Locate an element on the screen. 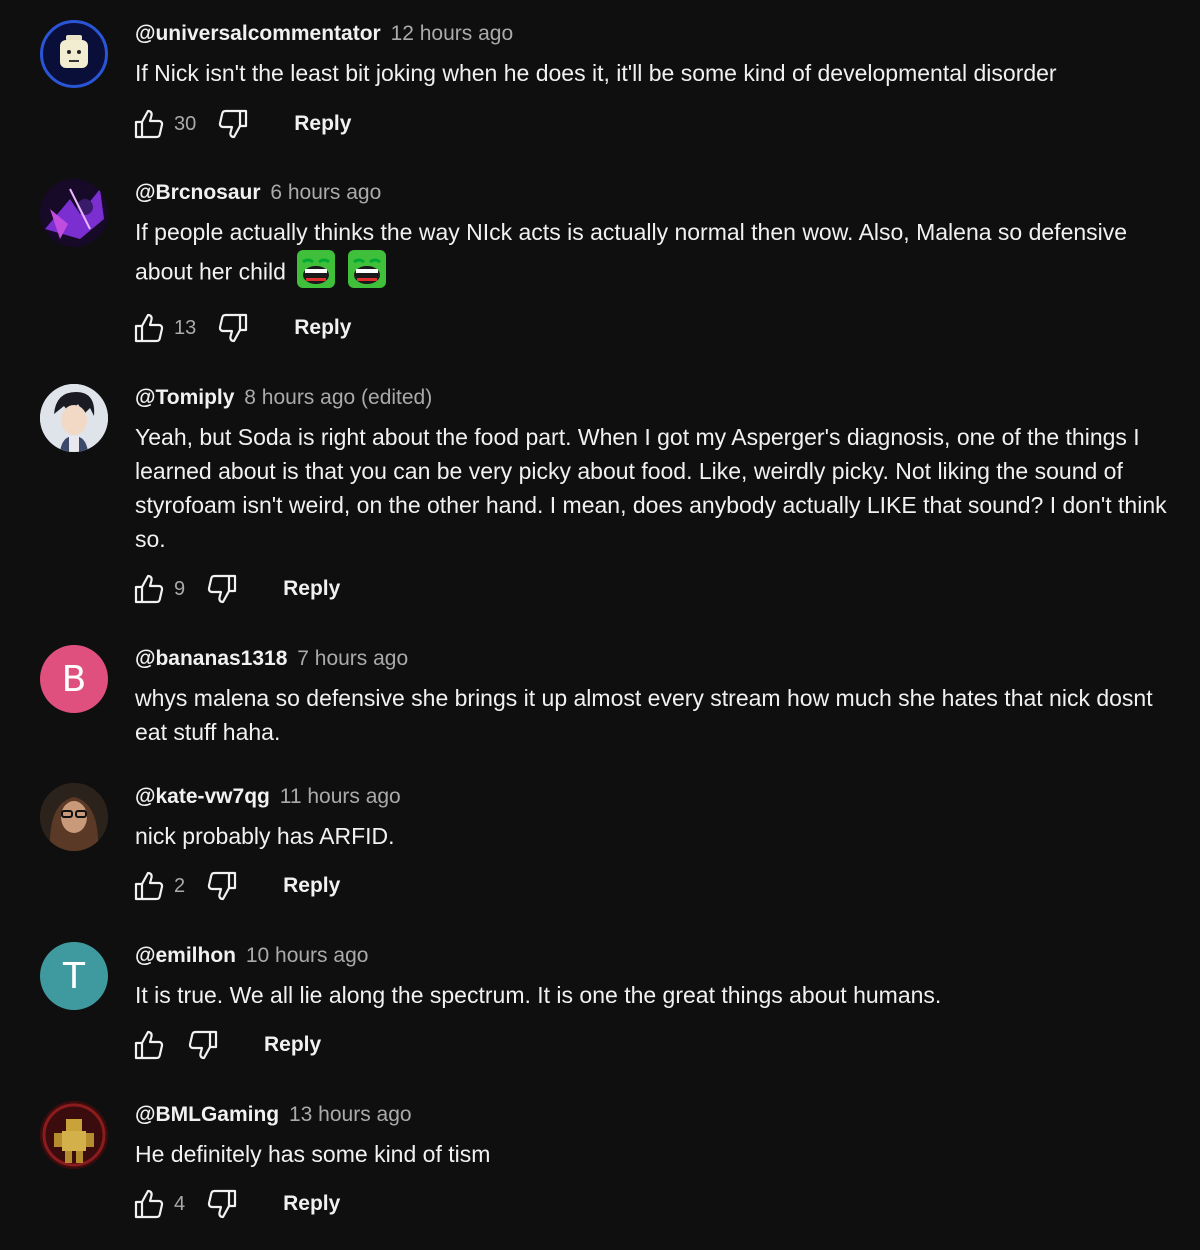 This screenshot has height=1250, width=1200. comment-actions: 4 Reply is located at coordinates (236, 1204).